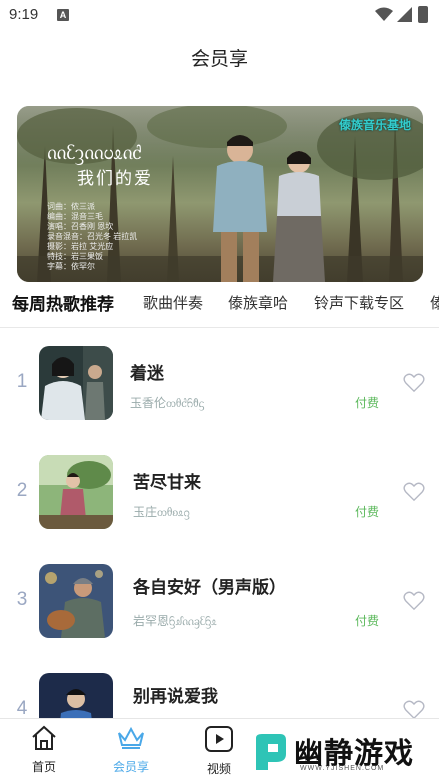 This screenshot has width=439, height=780. Describe the element at coordinates (43, 767) in the screenshot. I see `nav-home-label: 首页` at that location.